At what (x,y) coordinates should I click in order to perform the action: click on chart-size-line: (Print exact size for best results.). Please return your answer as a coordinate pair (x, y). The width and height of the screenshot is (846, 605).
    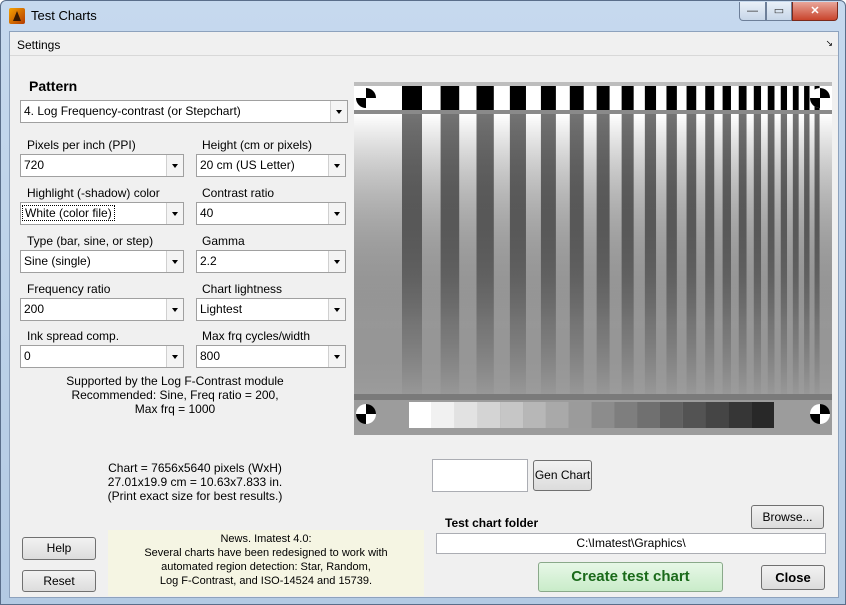
    Looking at the image, I should click on (195, 496).